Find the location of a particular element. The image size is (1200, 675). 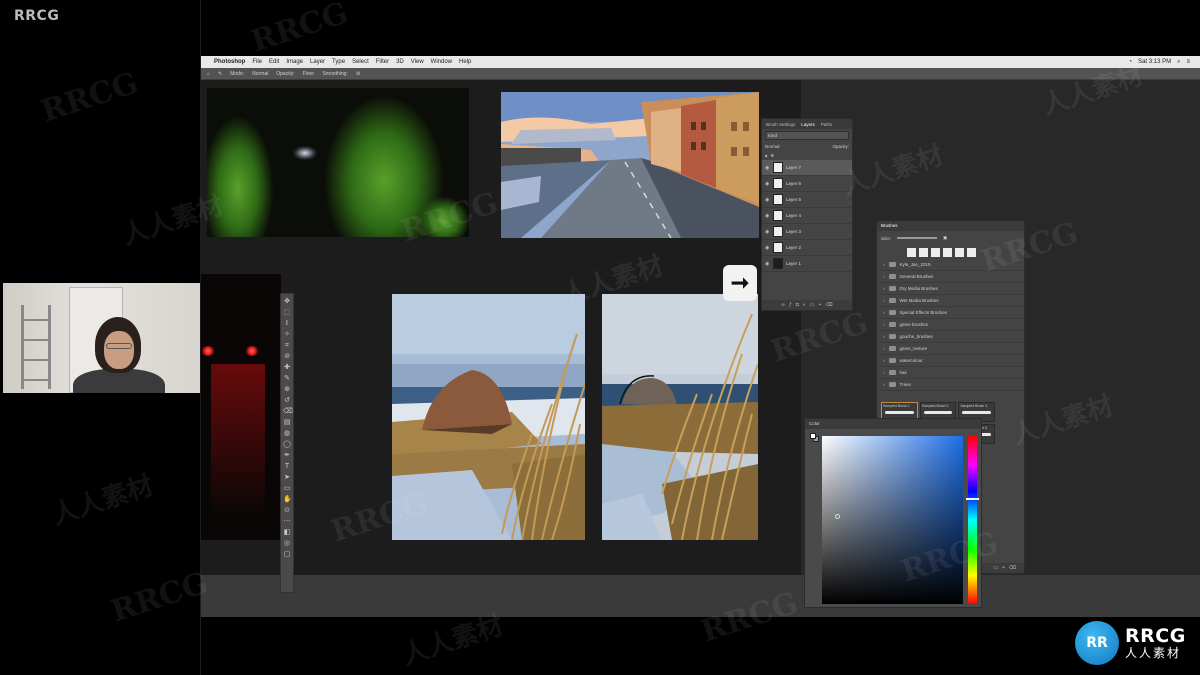

tab-brush-settings: Brush Settings is located at coordinates (780, 124).